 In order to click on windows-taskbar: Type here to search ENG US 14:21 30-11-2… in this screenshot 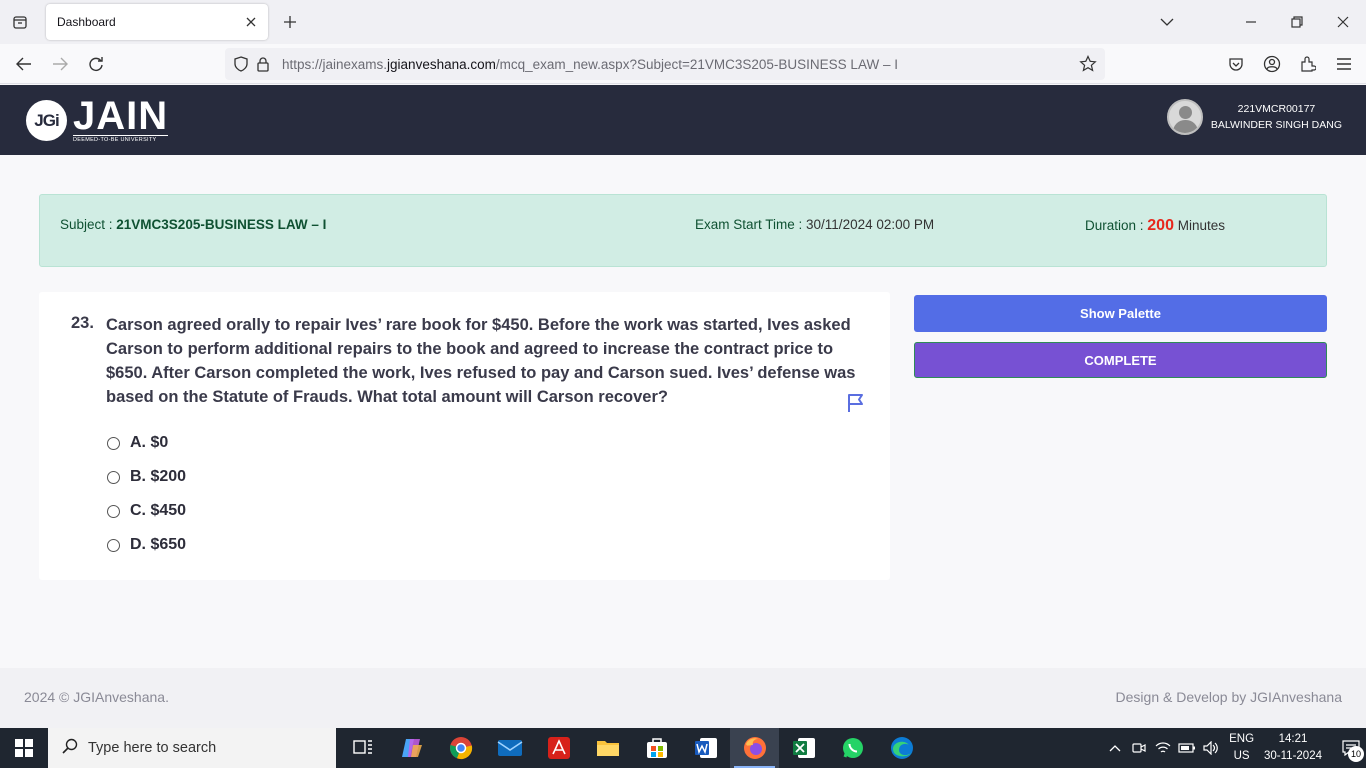, I will do `click(683, 748)`.